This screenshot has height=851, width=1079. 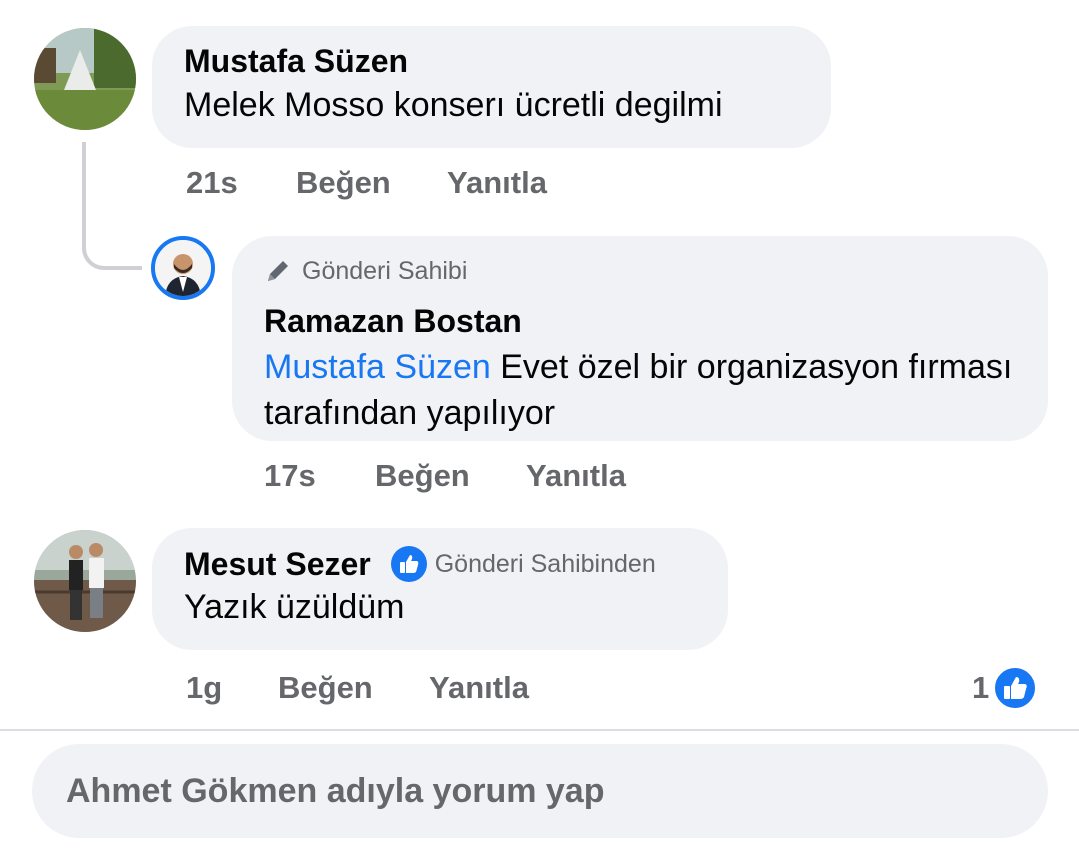 What do you see at coordinates (377, 367) in the screenshot?
I see `mention-link: Mustafa Süzen` at bounding box center [377, 367].